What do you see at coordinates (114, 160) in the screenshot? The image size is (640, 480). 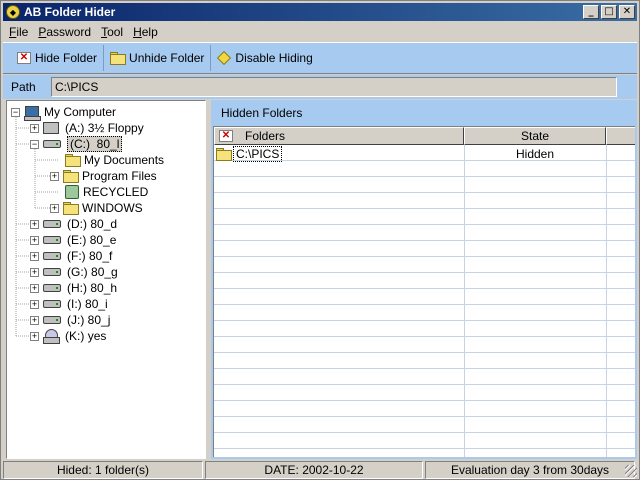 I see `tree-item-my-documents: My Documents` at bounding box center [114, 160].